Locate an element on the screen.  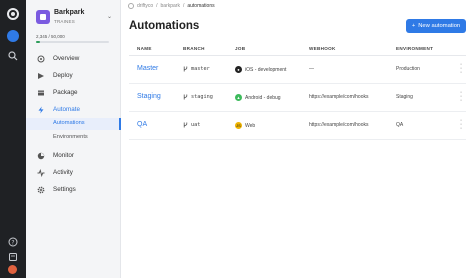
automation-name-link: QA is located at coordinates (142, 124).